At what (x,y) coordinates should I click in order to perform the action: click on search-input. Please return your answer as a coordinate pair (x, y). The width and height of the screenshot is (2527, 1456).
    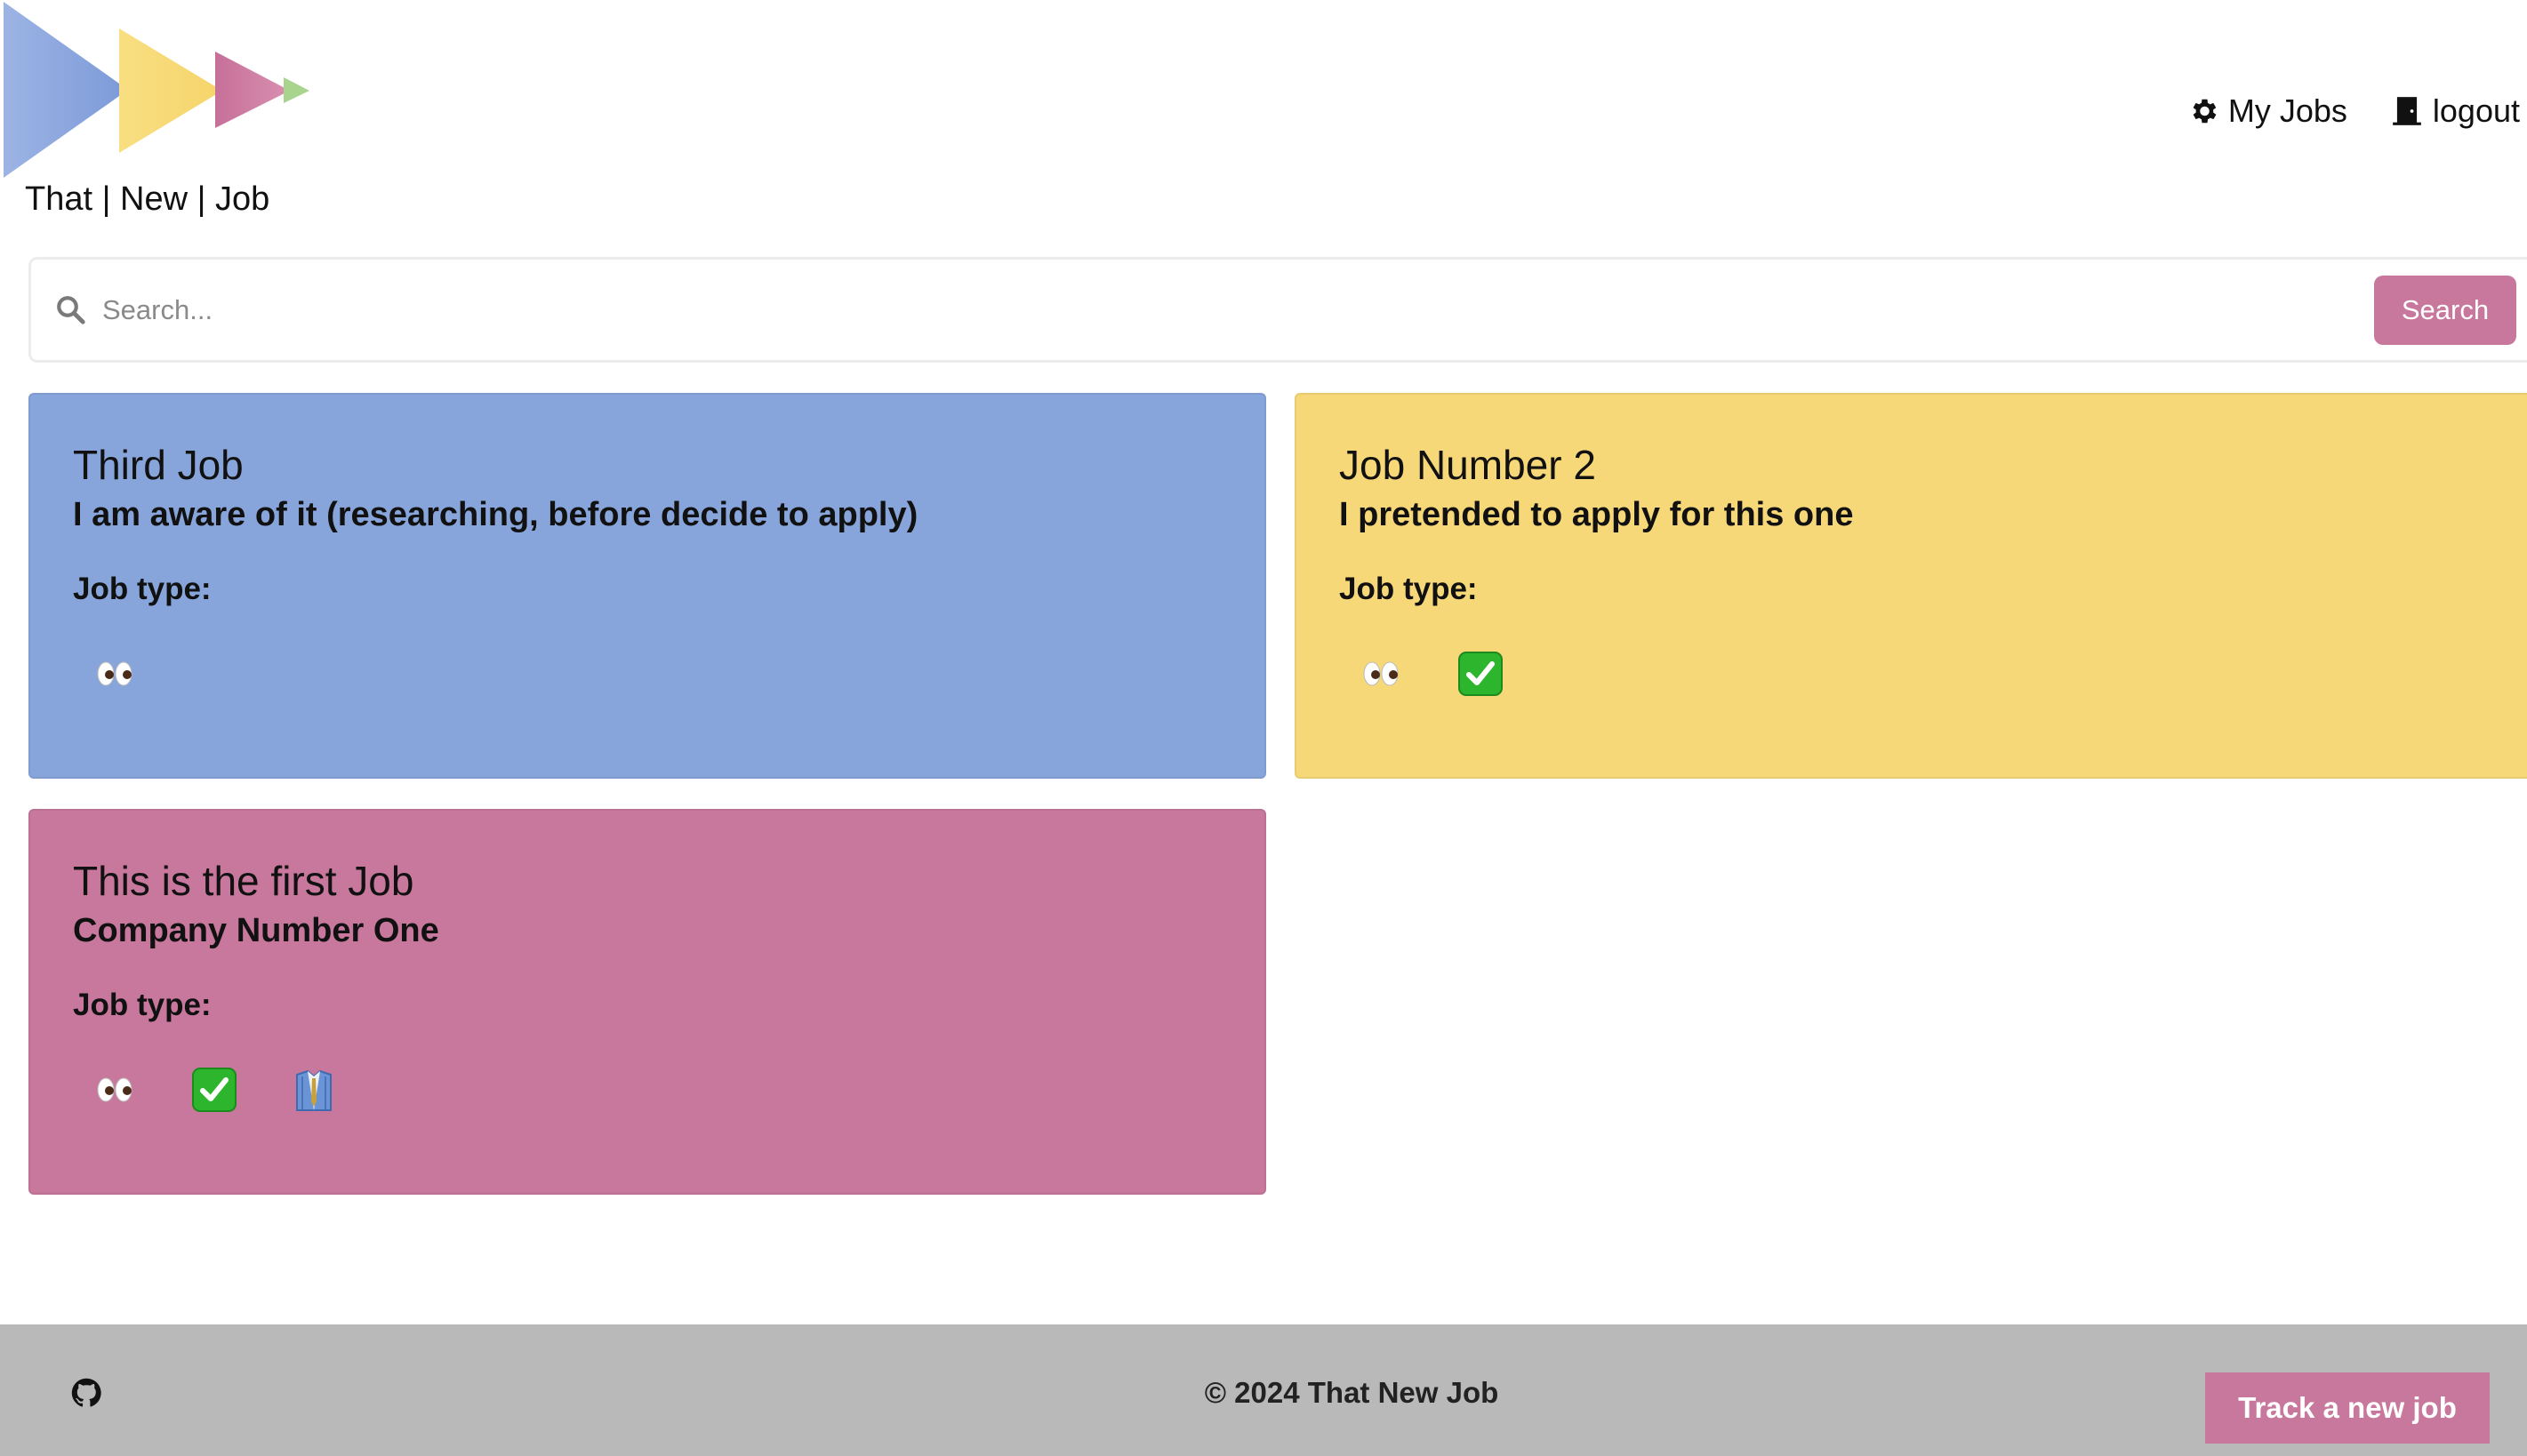
    Looking at the image, I should click on (1213, 310).